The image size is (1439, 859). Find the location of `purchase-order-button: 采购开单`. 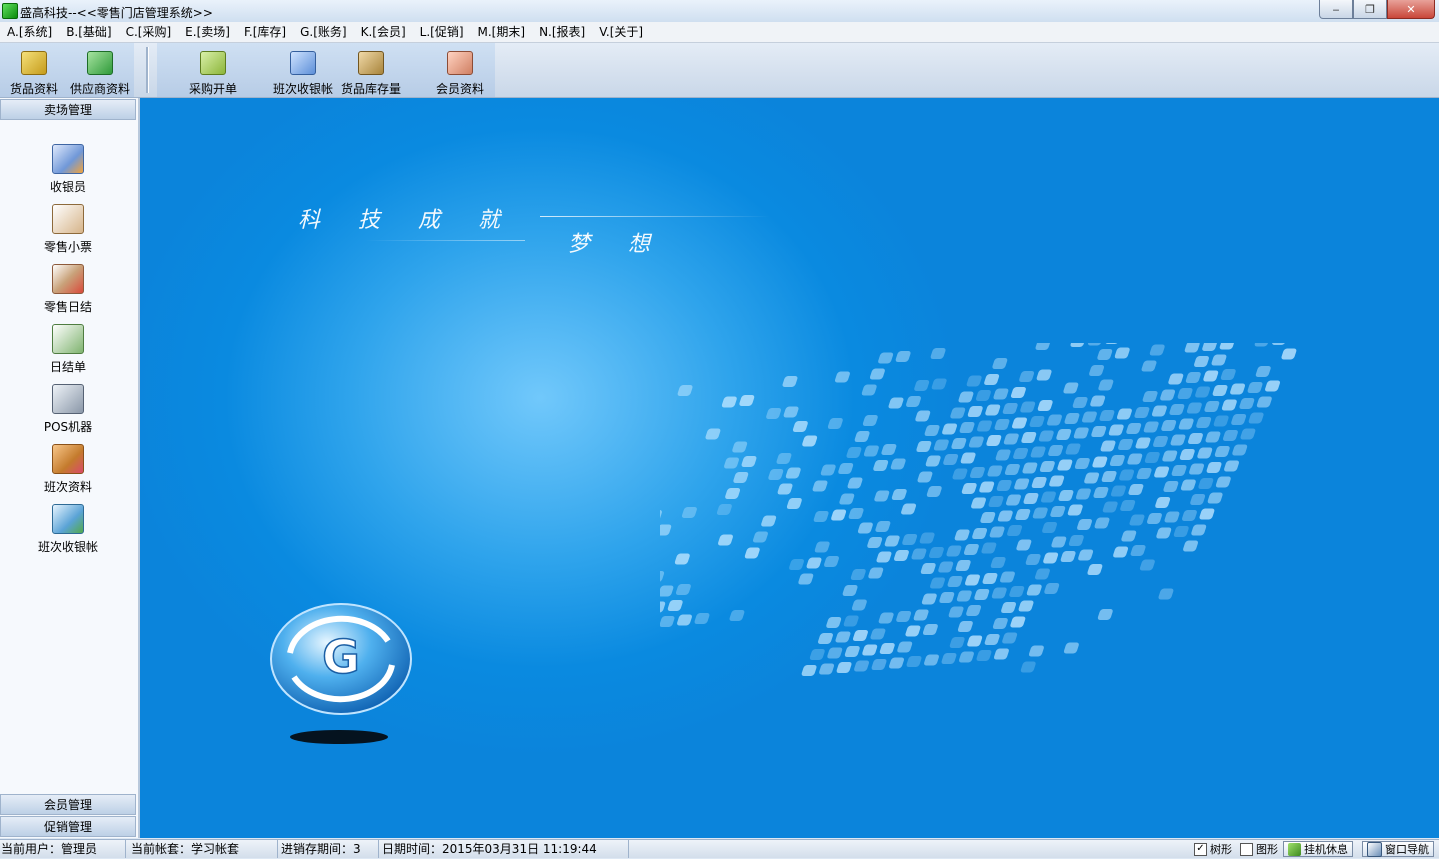

purchase-order-button: 采购开单 is located at coordinates (213, 70).